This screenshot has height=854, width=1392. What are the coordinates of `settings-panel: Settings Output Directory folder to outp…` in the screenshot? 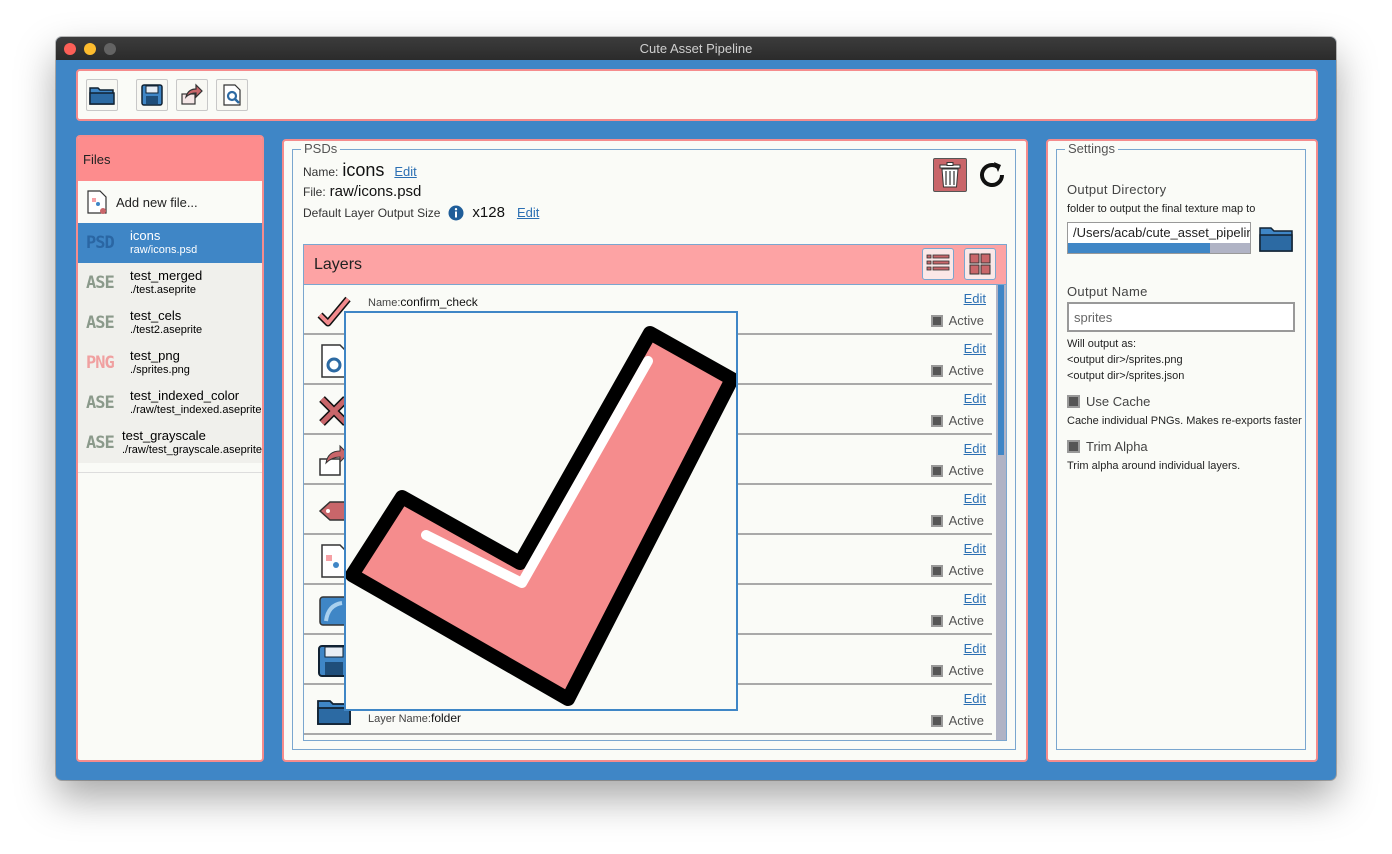 It's located at (1182, 450).